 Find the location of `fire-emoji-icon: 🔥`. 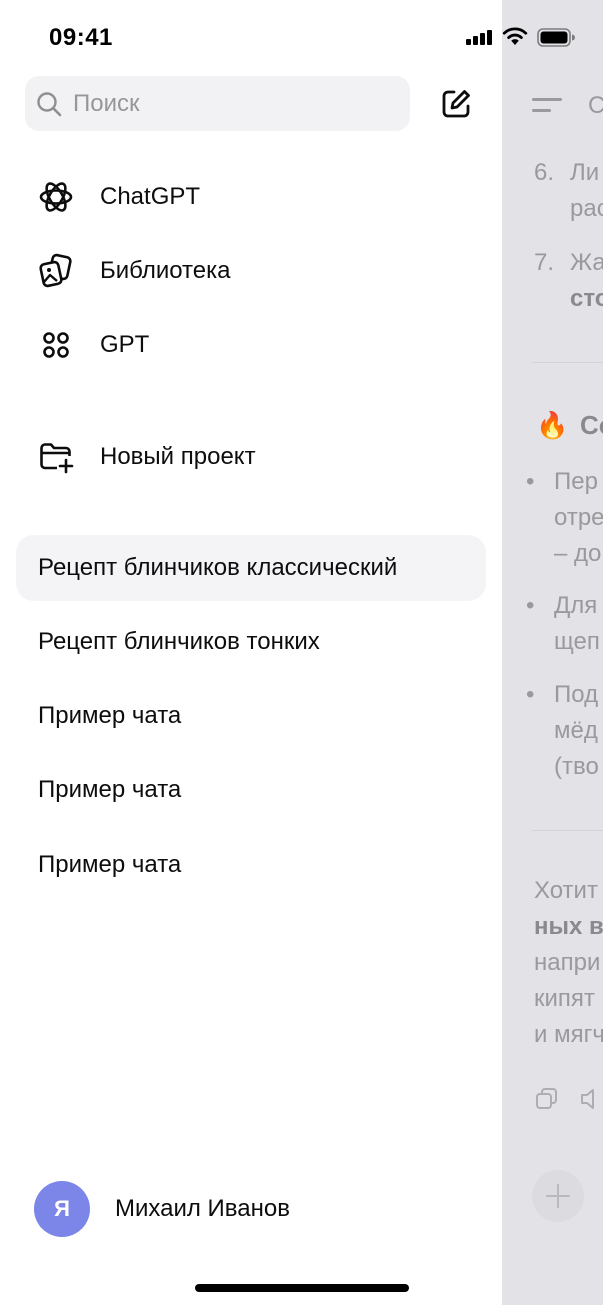

fire-emoji-icon: 🔥 is located at coordinates (552, 425).